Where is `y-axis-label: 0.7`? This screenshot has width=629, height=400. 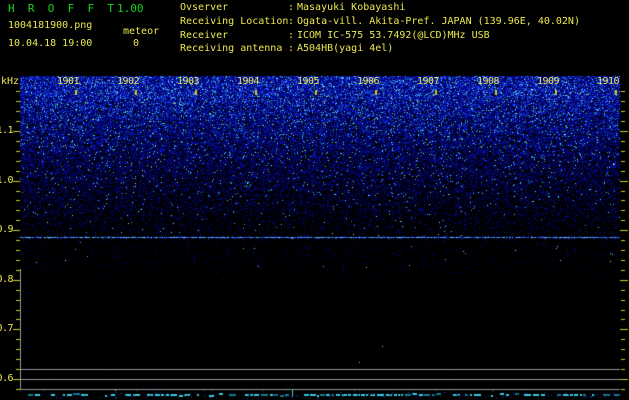
y-axis-label: 0.7 is located at coordinates (6, 328).